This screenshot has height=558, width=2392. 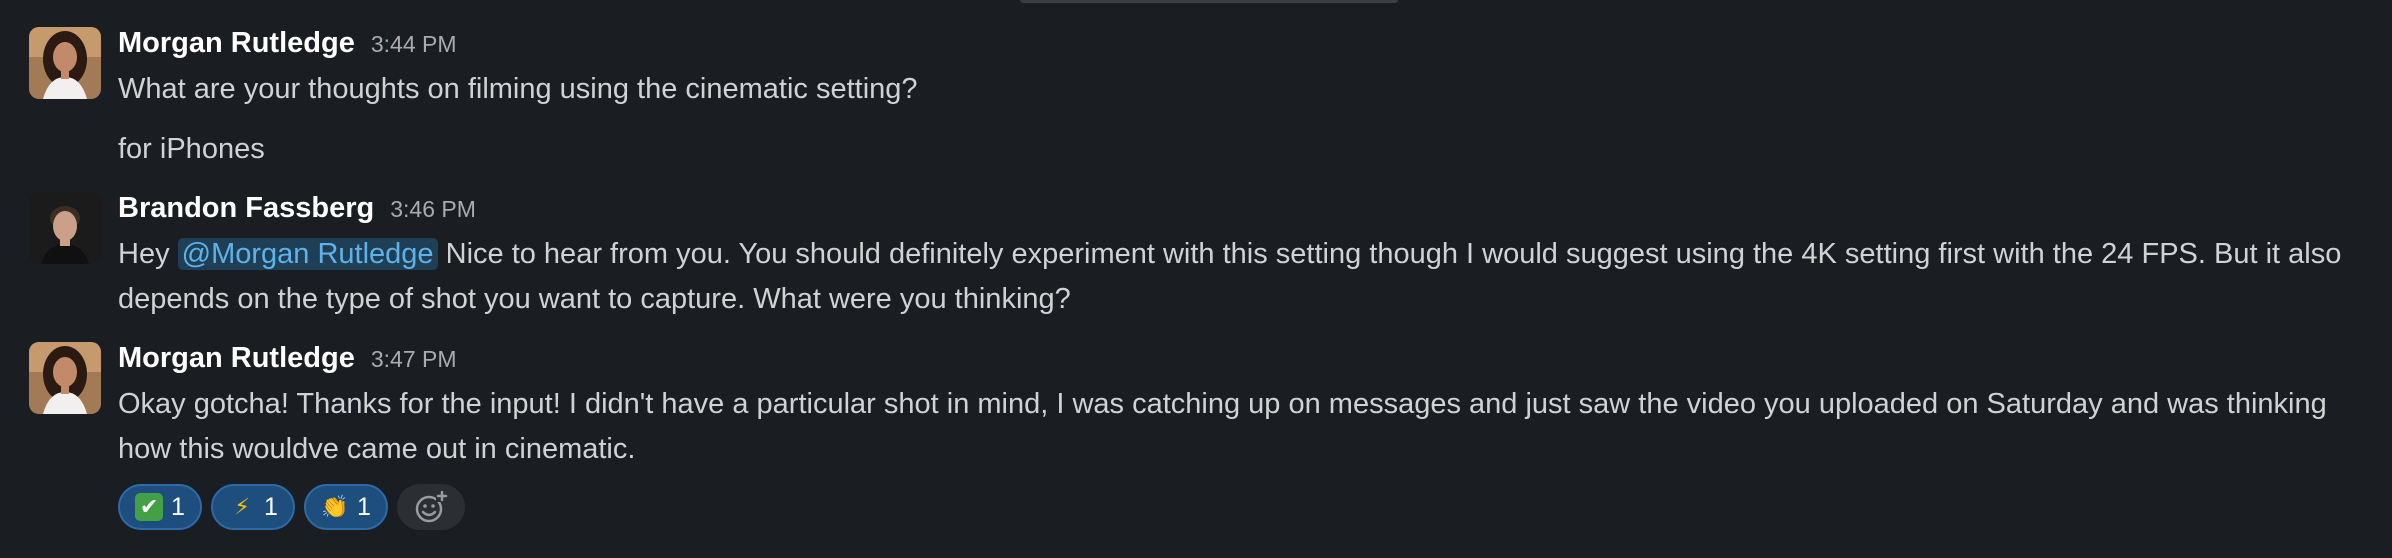 I want to click on timestamp: 3:46 PM, so click(x=433, y=209).